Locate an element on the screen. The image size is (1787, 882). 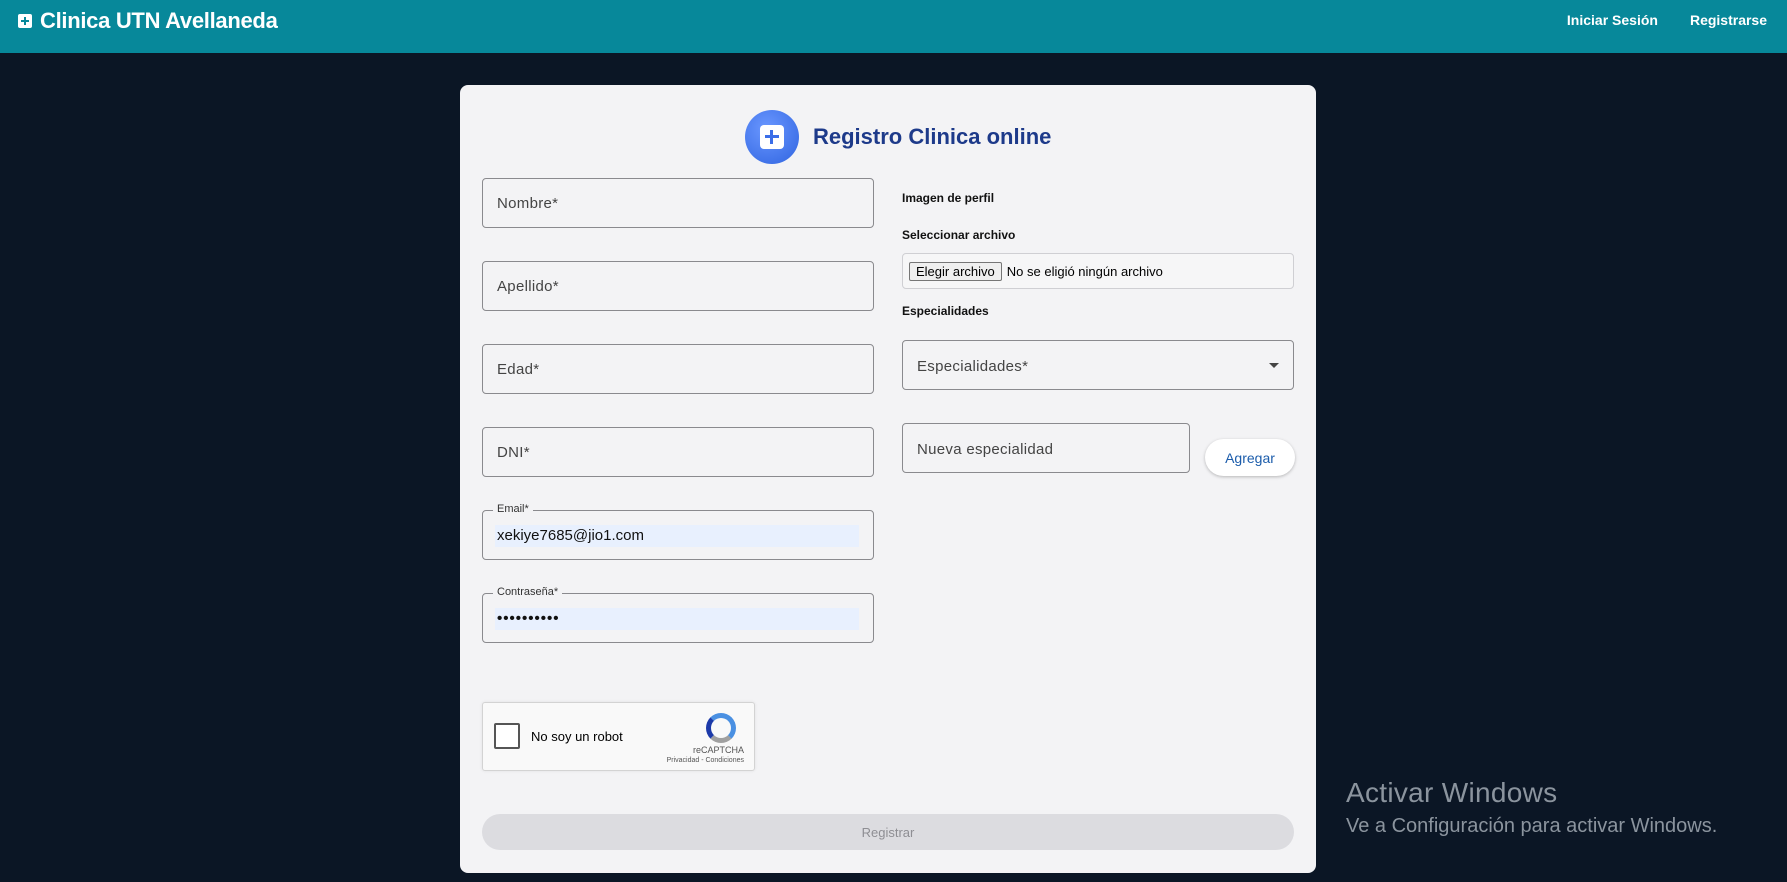
edad-field: Edad* is located at coordinates (678, 369).